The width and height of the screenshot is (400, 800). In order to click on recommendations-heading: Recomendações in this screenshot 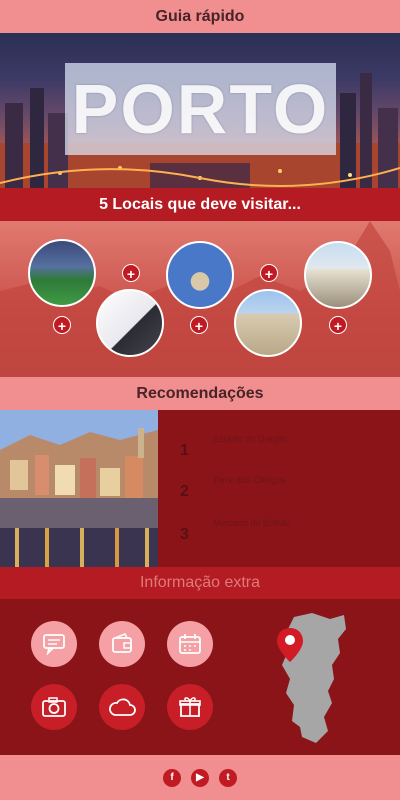, I will do `click(200, 393)`.